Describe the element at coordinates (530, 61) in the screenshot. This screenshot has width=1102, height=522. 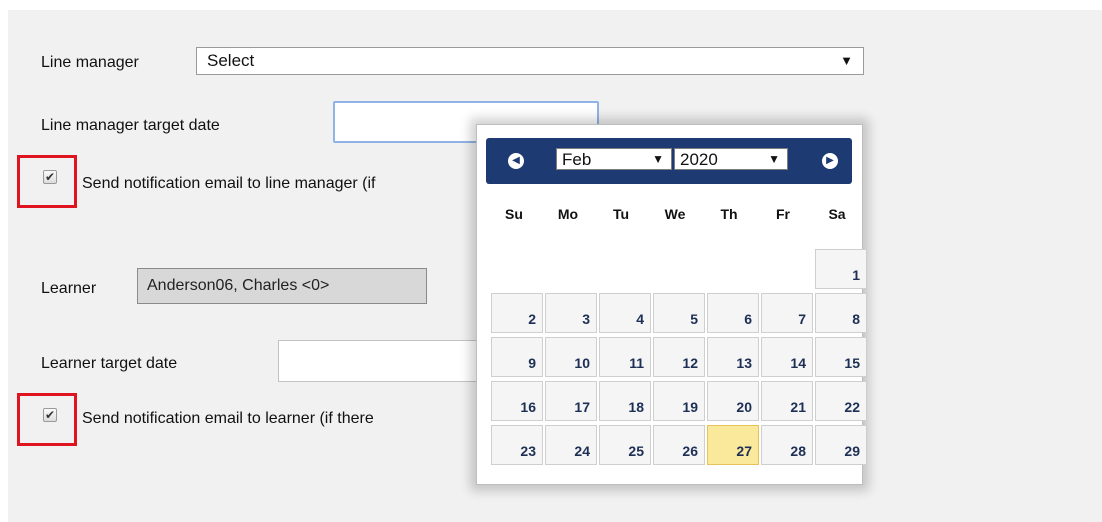
I see `line-manager-select: Select ▼` at that location.